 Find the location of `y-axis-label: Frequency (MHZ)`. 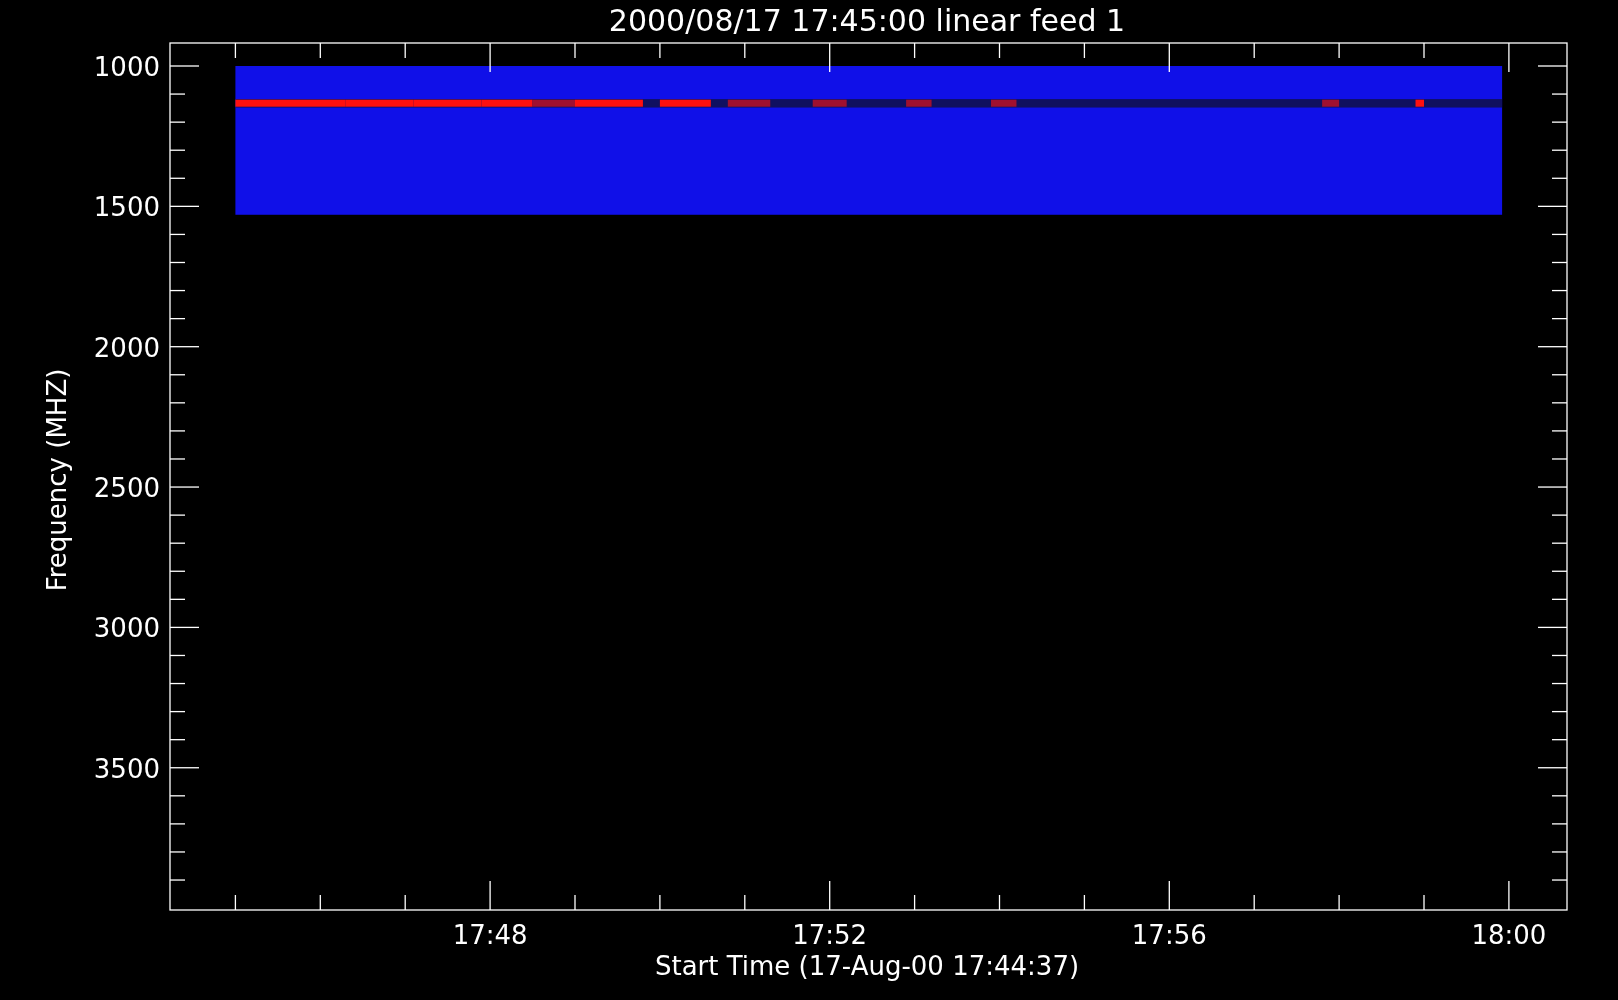

y-axis-label: Frequency (MHZ) is located at coordinates (57, 480).